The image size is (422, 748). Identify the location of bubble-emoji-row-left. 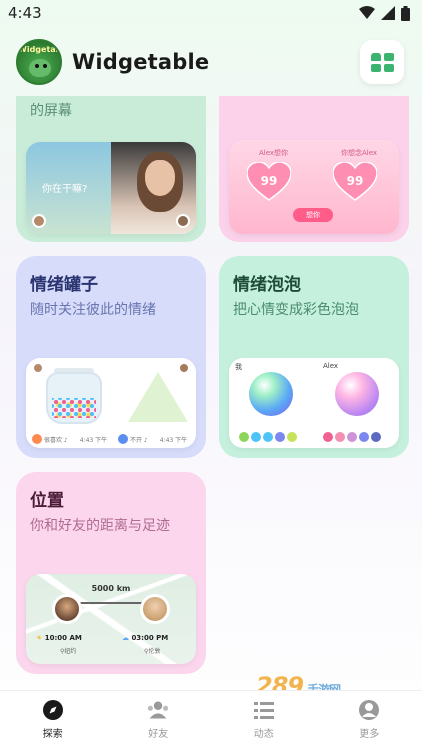
(268, 437).